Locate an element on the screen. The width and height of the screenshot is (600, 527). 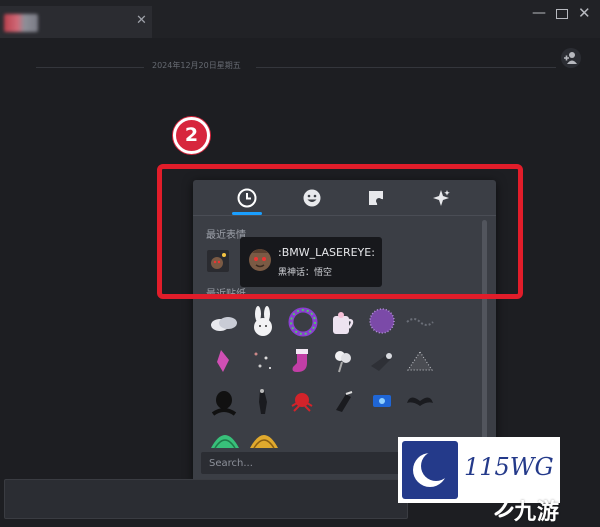
sticker-figure is located at coordinates (263, 401).